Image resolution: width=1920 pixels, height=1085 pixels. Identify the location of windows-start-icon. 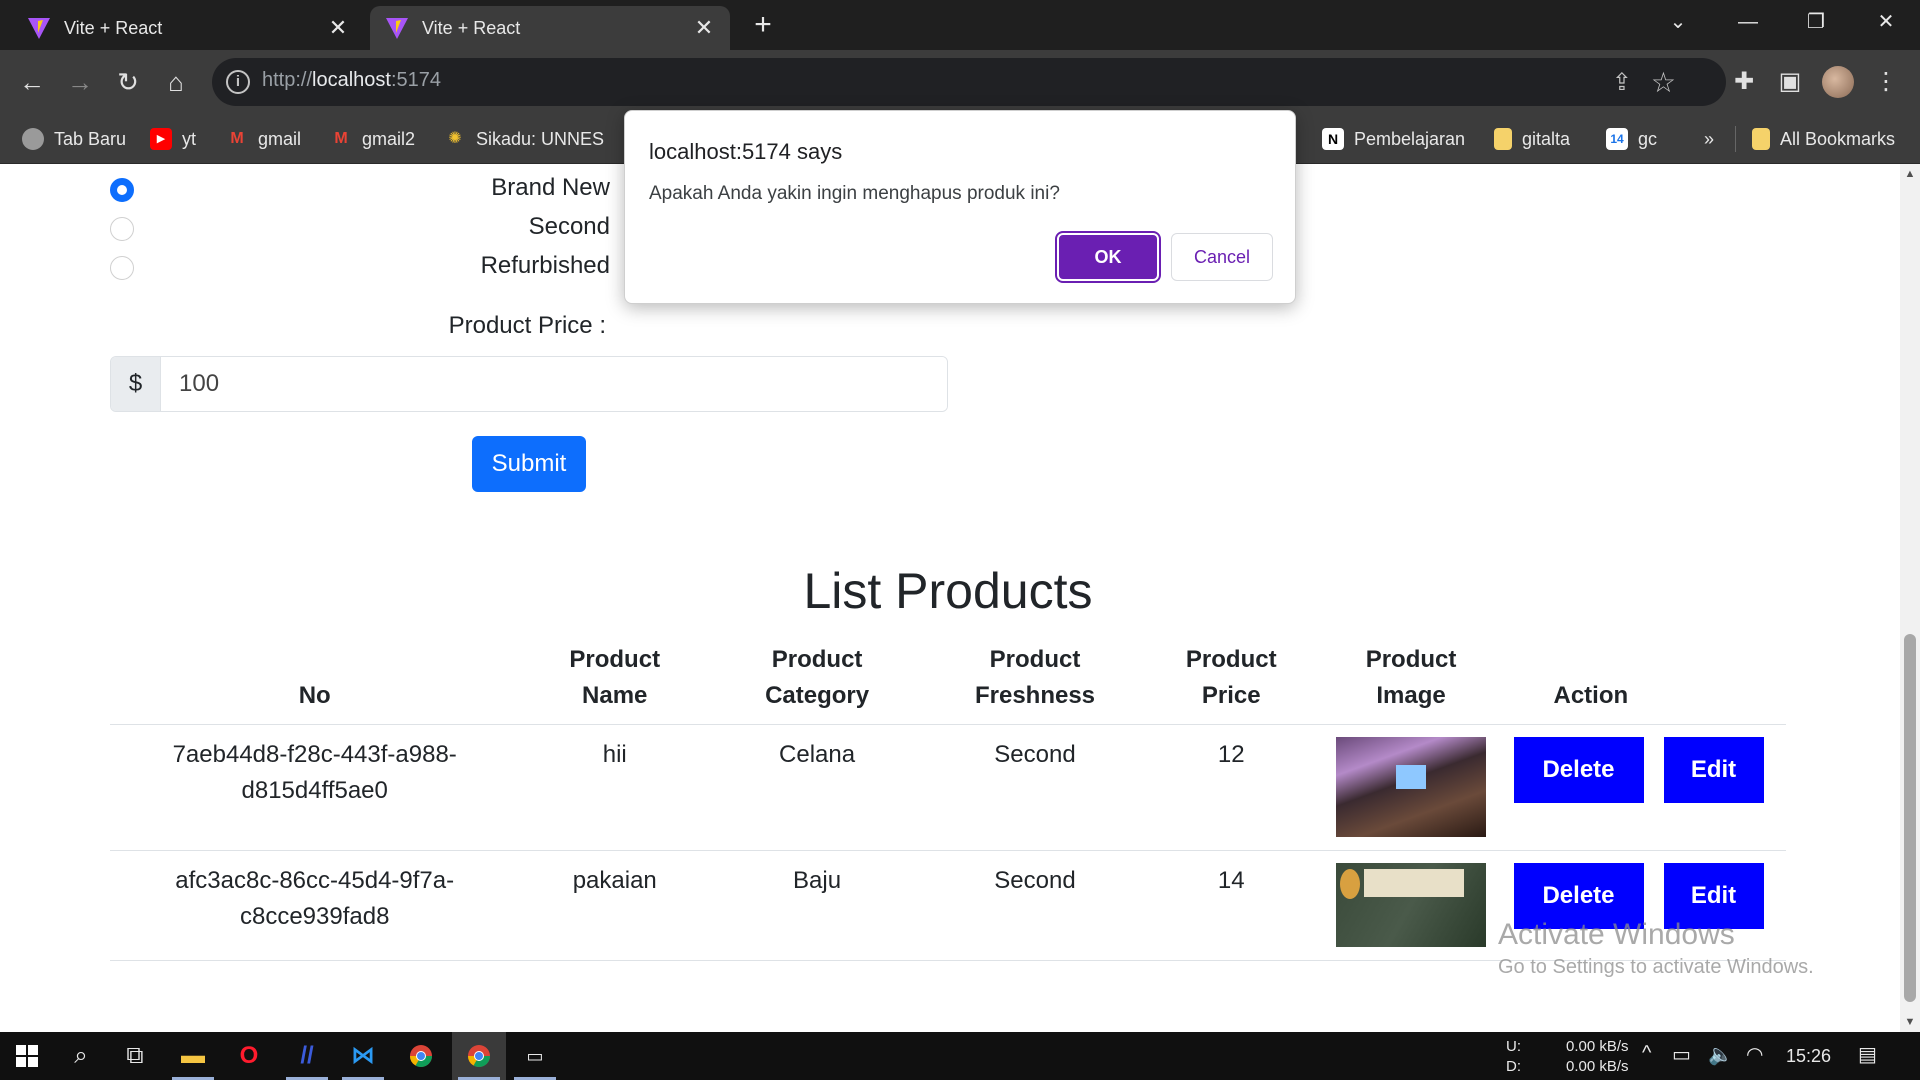
(27, 1056).